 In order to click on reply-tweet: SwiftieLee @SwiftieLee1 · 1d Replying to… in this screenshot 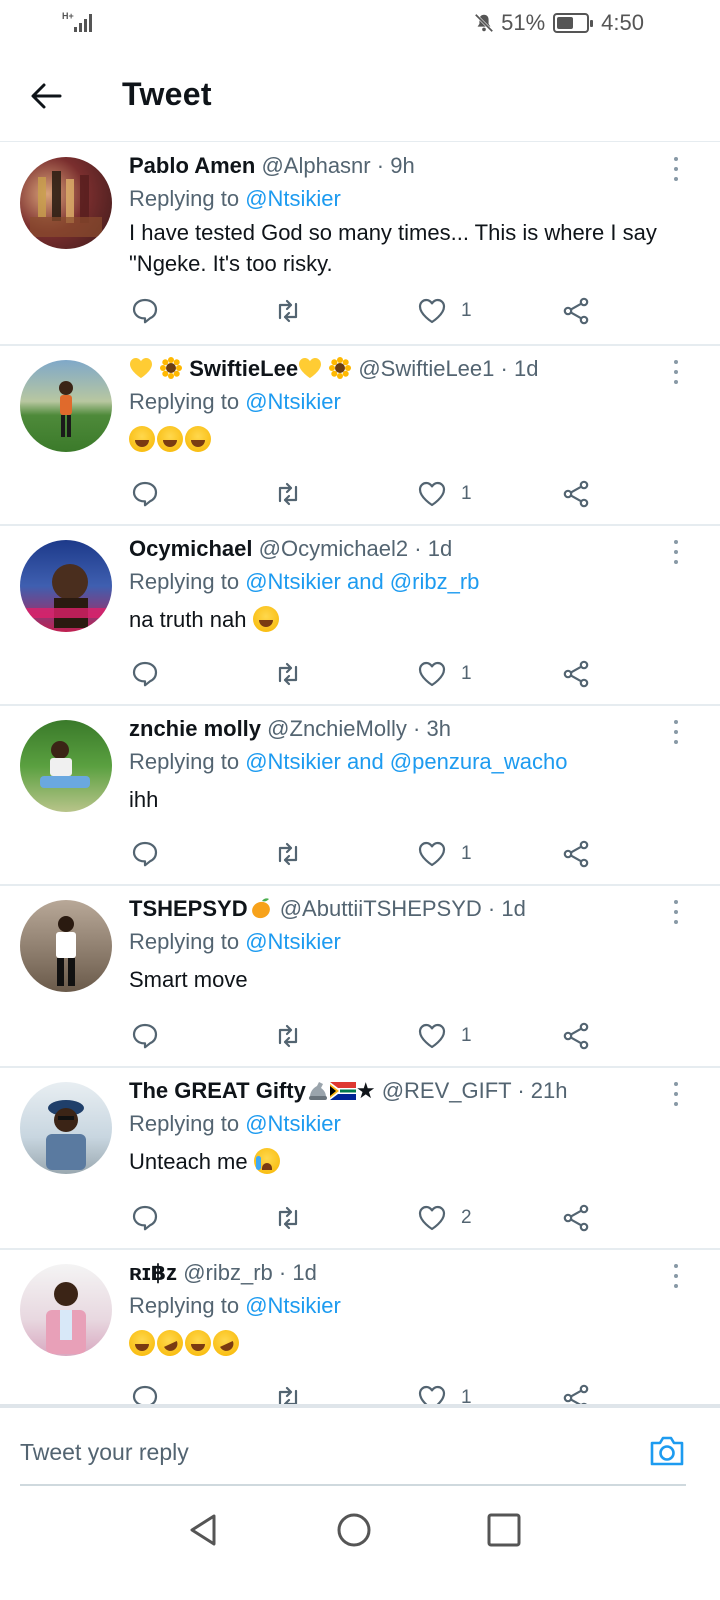, I will do `click(360, 436)`.